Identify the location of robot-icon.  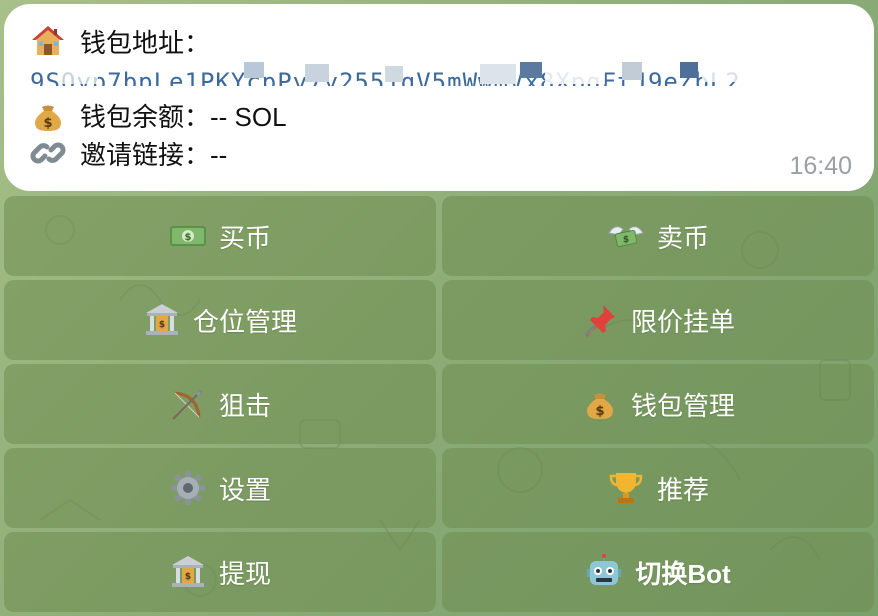
(604, 569).